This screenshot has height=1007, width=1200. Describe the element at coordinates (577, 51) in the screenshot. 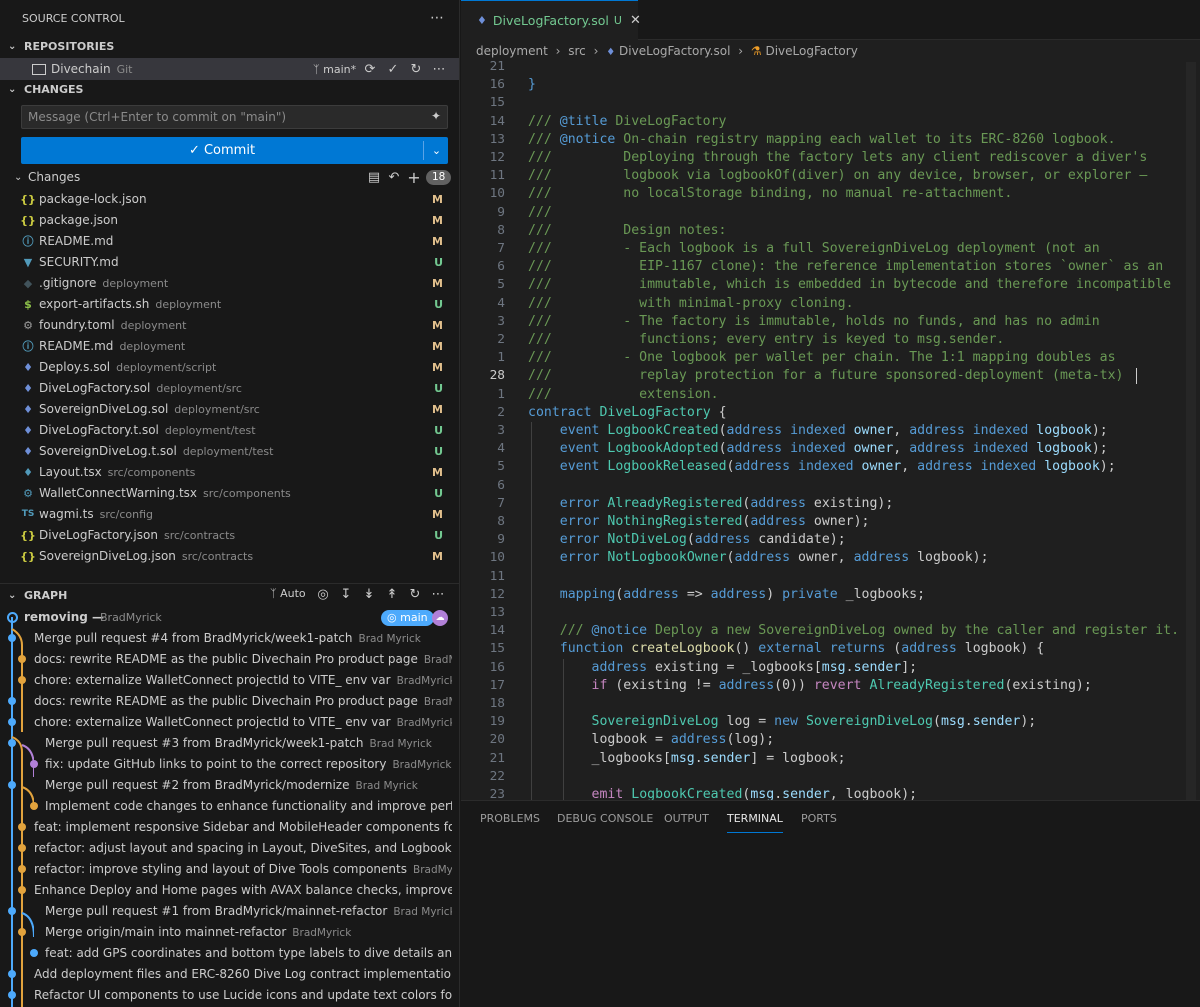

I see `breadcrumb-item: src` at that location.